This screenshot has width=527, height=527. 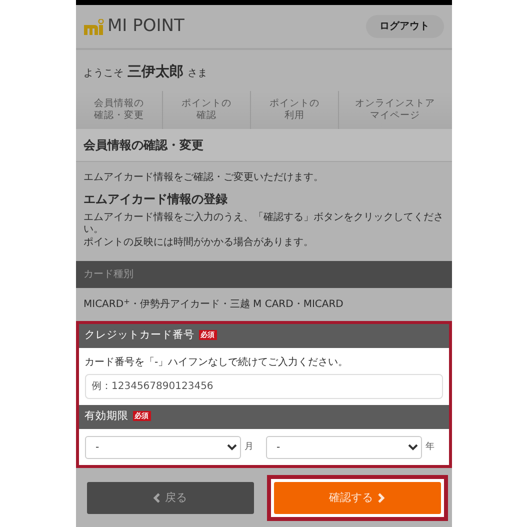 I want to click on instruction-text: エムアイカード情報をご入力のうえ、「確認する」ボタンをクリックしてください。, so click(x=264, y=224).